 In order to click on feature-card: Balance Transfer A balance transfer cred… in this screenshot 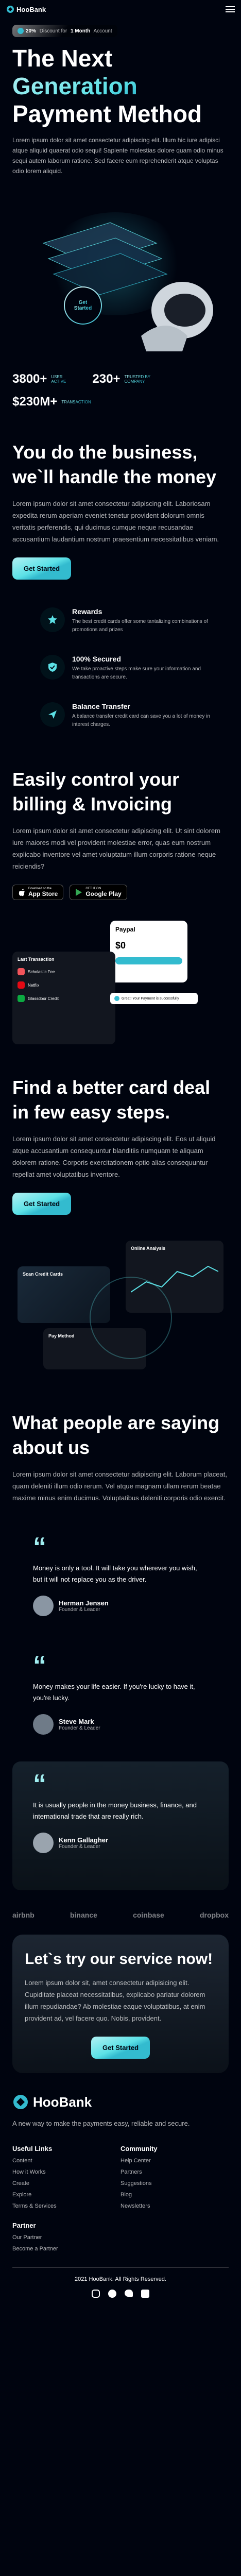, I will do `click(131, 715)`.